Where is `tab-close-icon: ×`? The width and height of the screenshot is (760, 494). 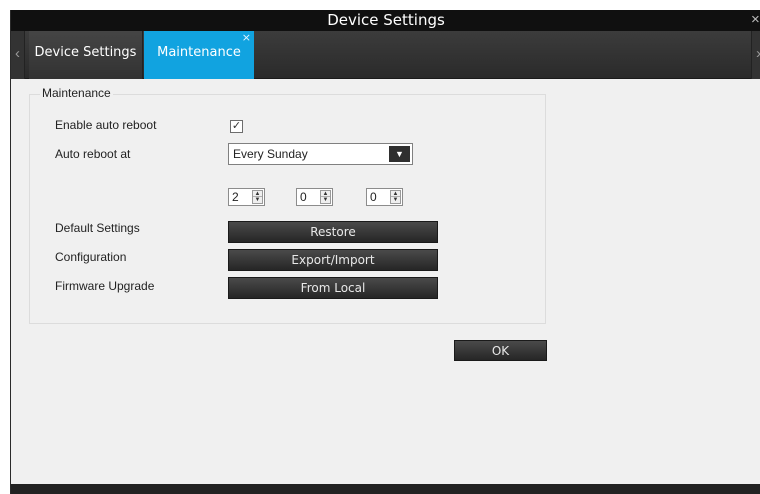
tab-close-icon: × is located at coordinates (246, 38).